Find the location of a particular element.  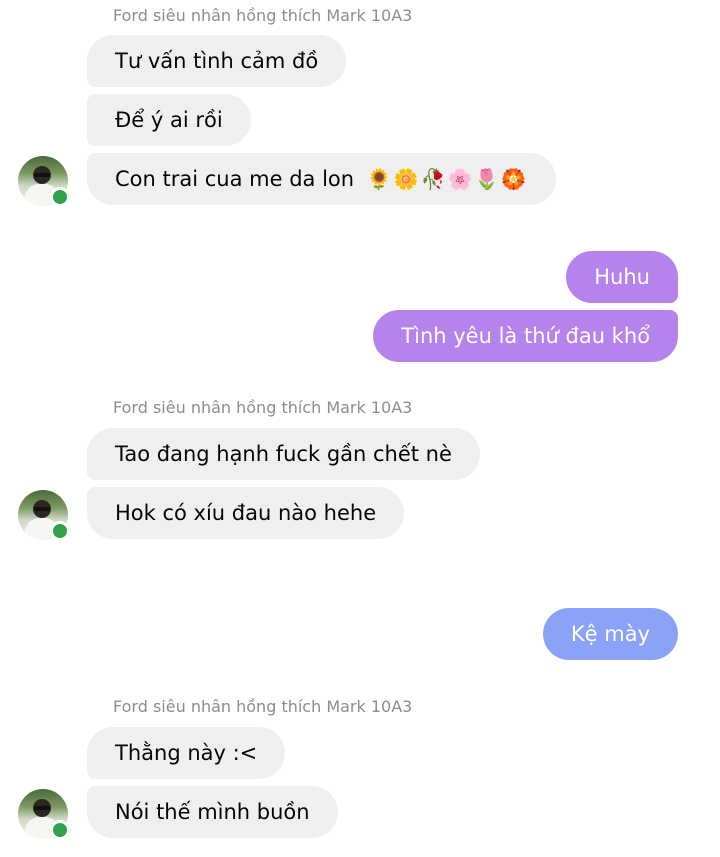

message-bubble: Con trai cua me da lon 🌻 🌼 🥀 🌸 🌷 🏵️ is located at coordinates (322, 179).